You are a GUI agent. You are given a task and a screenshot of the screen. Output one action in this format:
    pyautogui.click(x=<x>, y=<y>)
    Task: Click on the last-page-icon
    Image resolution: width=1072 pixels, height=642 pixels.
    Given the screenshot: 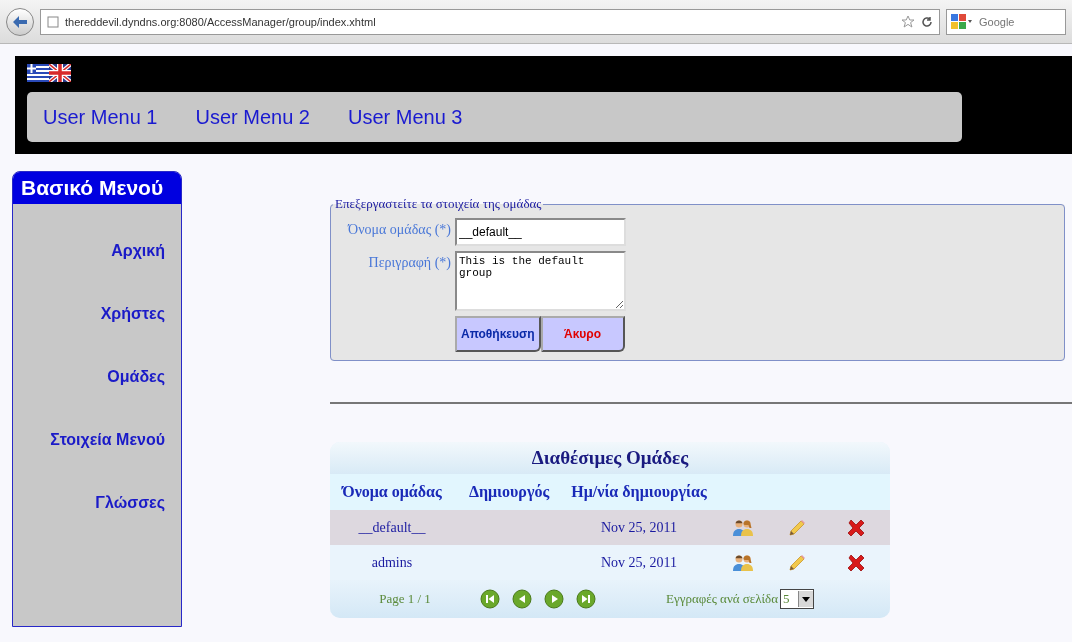 What is the action you would take?
    pyautogui.click(x=586, y=599)
    